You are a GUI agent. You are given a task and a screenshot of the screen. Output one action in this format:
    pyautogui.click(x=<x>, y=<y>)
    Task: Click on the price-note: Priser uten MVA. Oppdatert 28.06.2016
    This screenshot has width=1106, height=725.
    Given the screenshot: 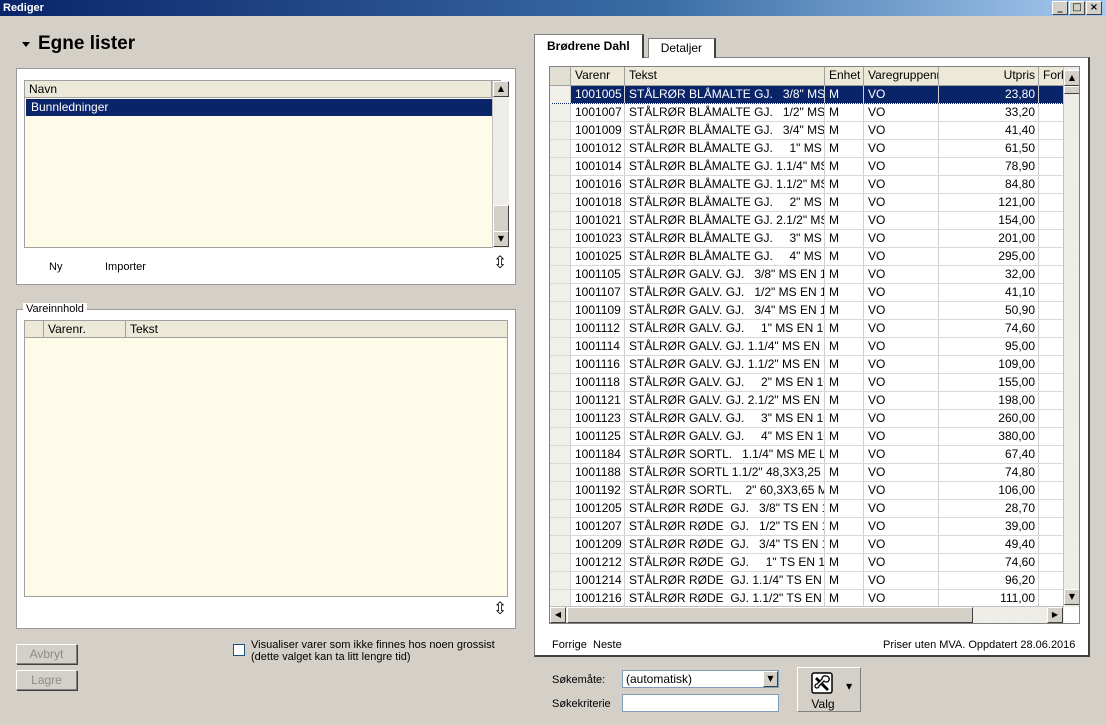 What is the action you would take?
    pyautogui.click(x=979, y=645)
    